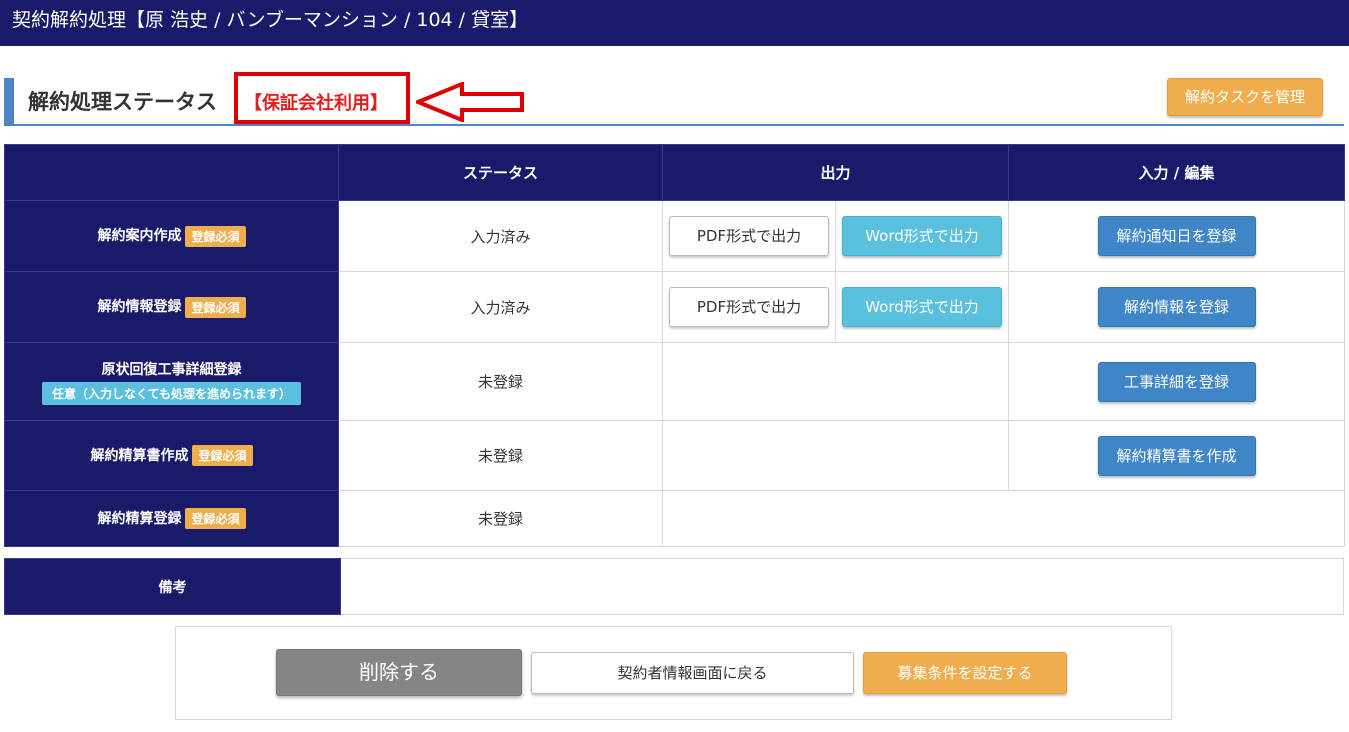 The width and height of the screenshot is (1349, 732). I want to click on notes-table: 備考, so click(674, 586).